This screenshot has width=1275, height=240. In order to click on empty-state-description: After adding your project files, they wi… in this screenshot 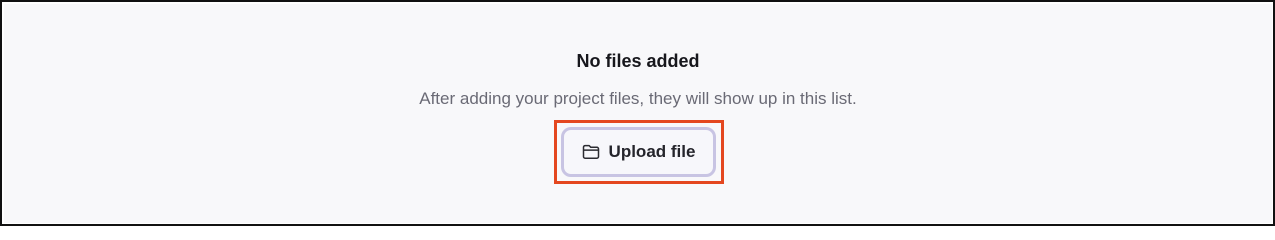, I will do `click(638, 98)`.